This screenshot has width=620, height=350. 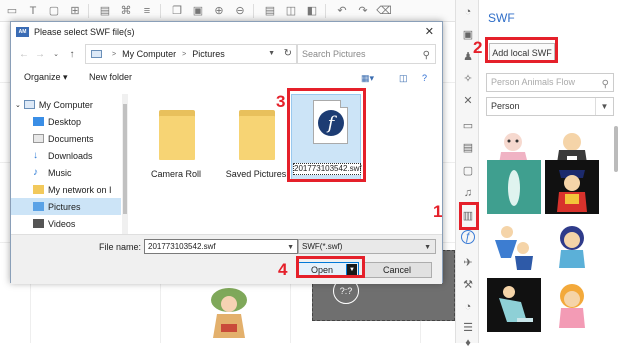 What do you see at coordinates (70, 155) in the screenshot?
I see `nav-item-label: Downloads` at bounding box center [70, 155].